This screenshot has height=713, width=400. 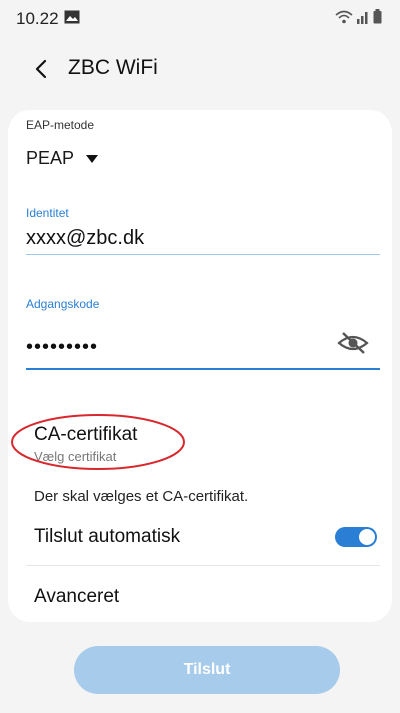 I want to click on eap-method-value: PEAP, so click(x=50, y=158).